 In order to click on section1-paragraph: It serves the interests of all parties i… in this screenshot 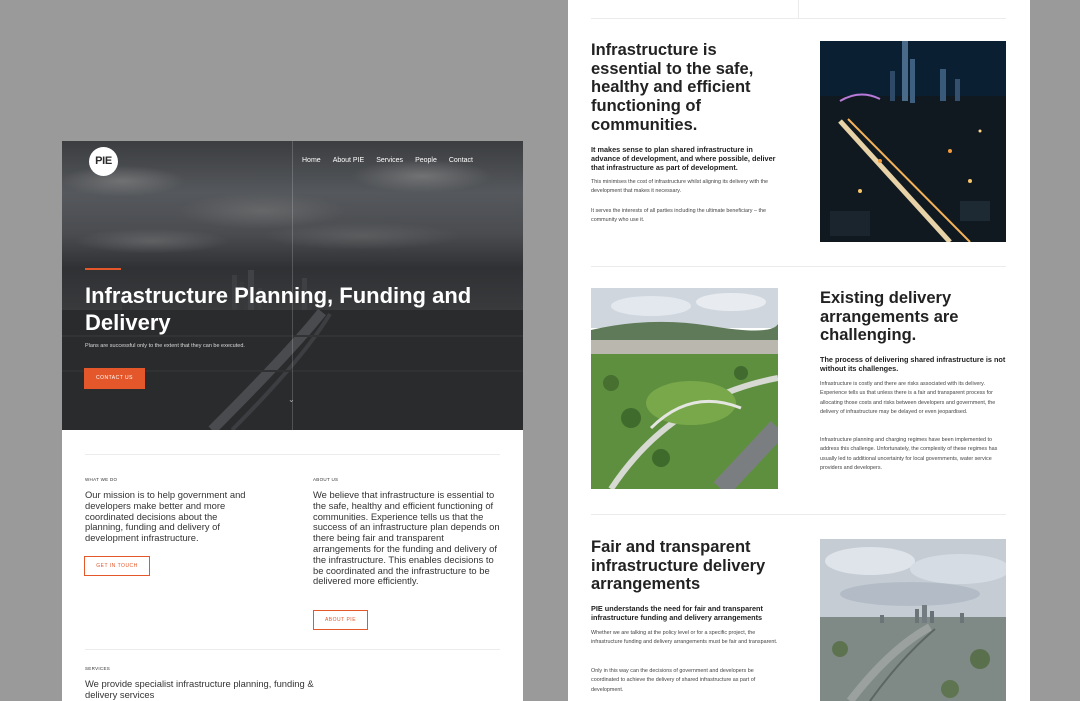, I will do `click(678, 216)`.